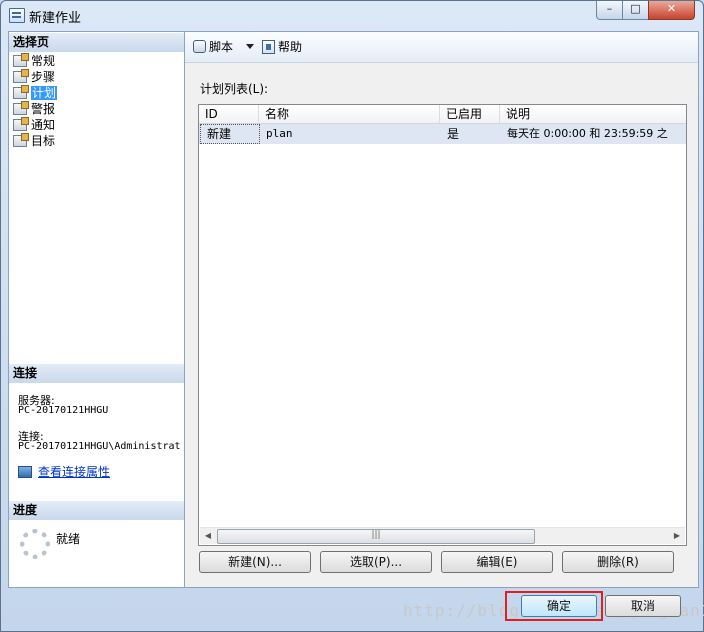 The height and width of the screenshot is (632, 704). What do you see at coordinates (376, 536) in the screenshot?
I see `scrollbar-thumb: |||` at bounding box center [376, 536].